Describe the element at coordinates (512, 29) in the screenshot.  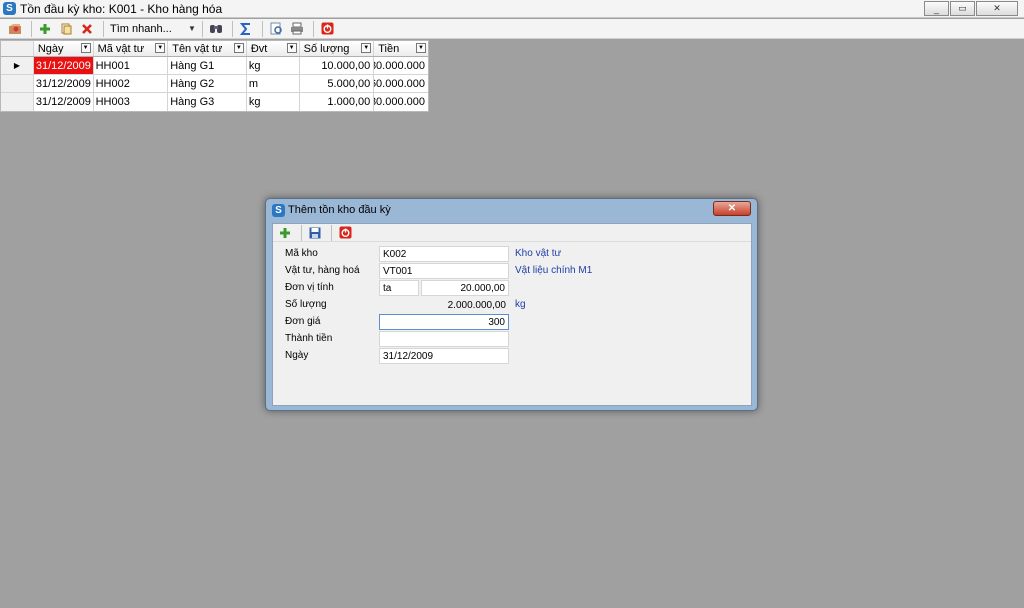
I see `main-toolbar: Tìm nhanh... ▼` at that location.